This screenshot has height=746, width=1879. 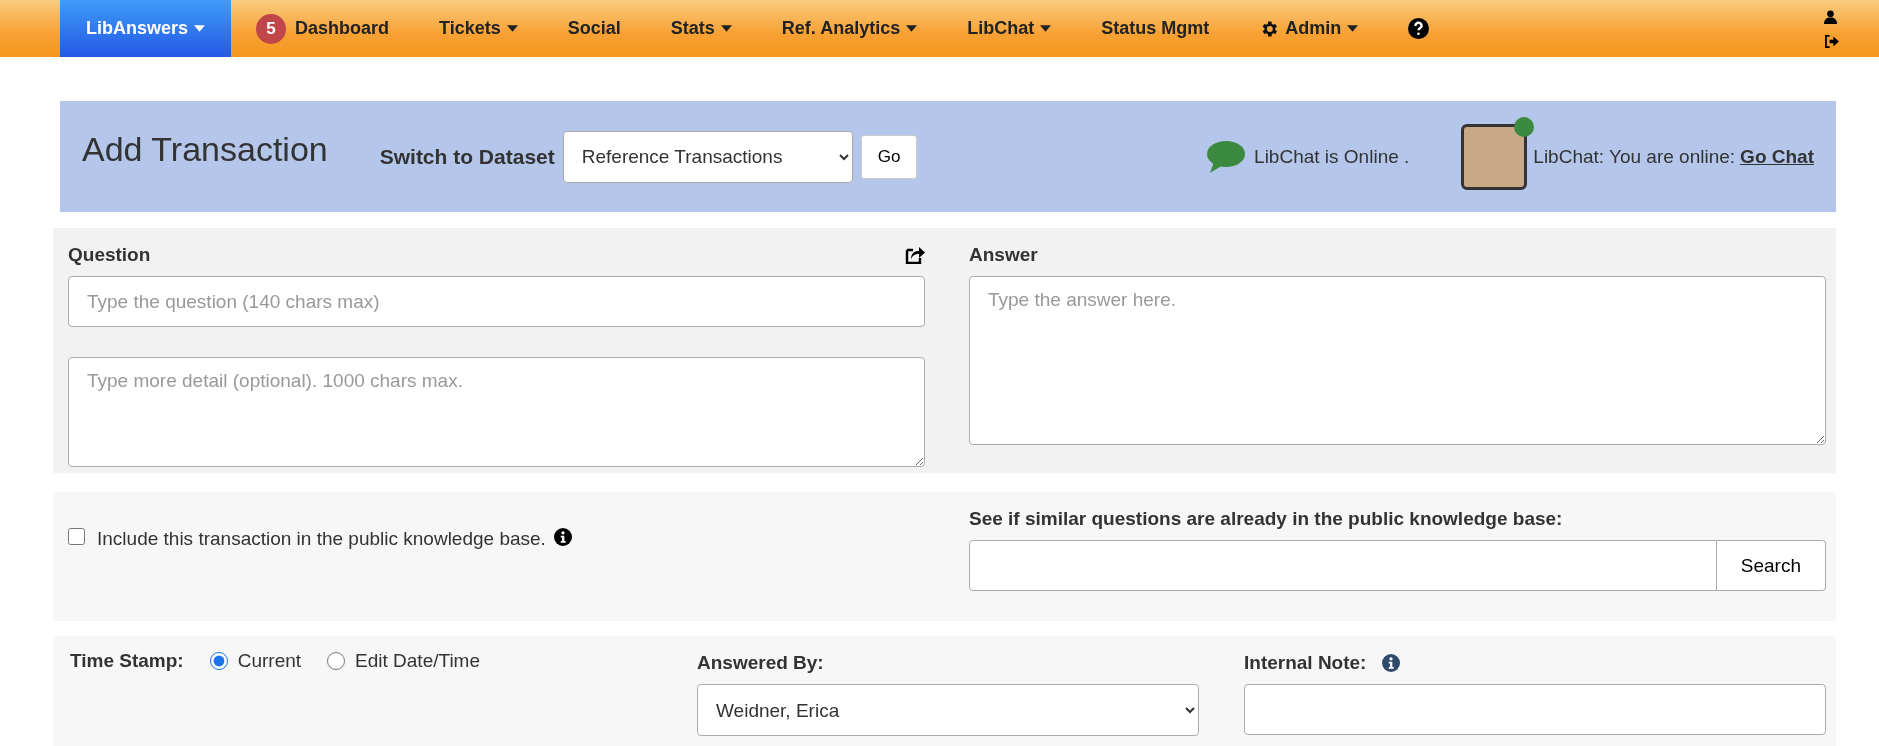 I want to click on include-label: Include this transaction in the public knowledge base., so click(x=321, y=539).